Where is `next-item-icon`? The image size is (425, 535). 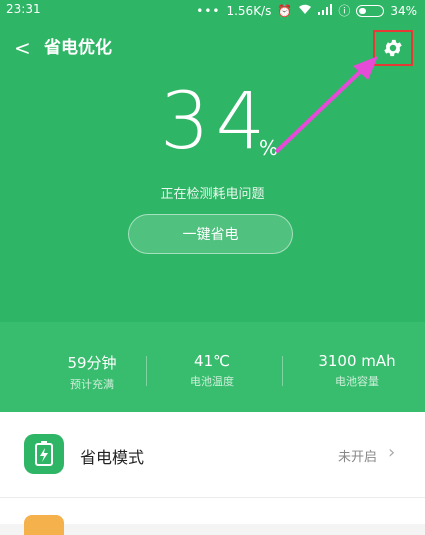 next-item-icon is located at coordinates (44, 525).